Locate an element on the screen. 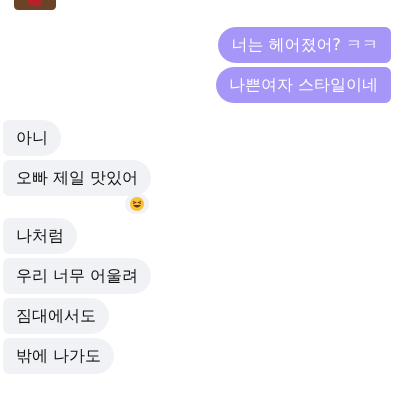 Image resolution: width=400 pixels, height=400 pixels. message-bubble: 짐대에서도 is located at coordinates (56, 316).